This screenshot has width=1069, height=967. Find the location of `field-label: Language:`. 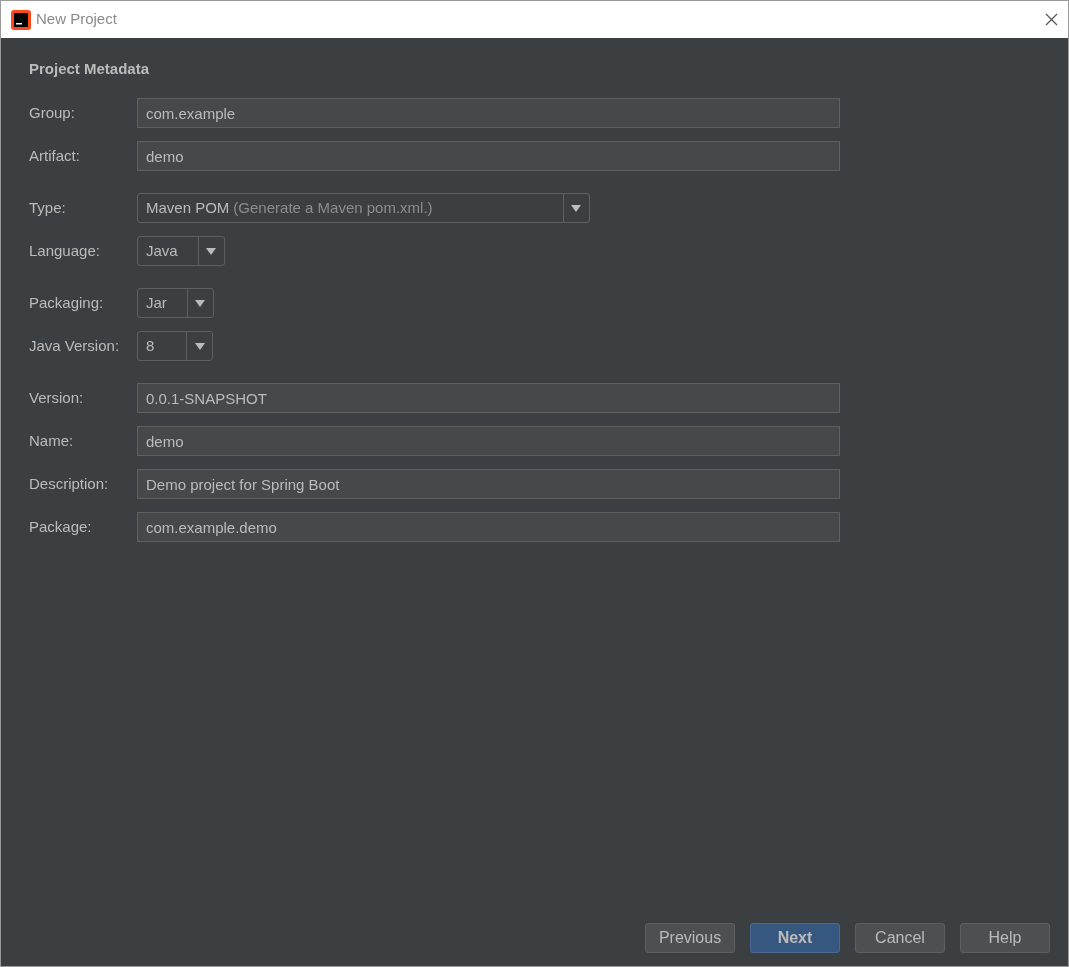

field-label: Language: is located at coordinates (65, 250).